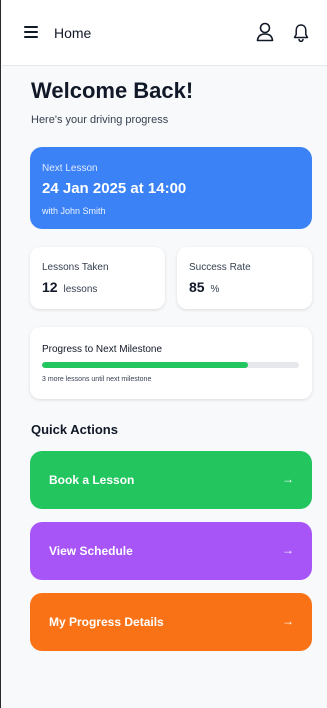 This screenshot has height=708, width=327. What do you see at coordinates (100, 120) in the screenshot?
I see `welcome-subtitle: Here's your driving progress` at bounding box center [100, 120].